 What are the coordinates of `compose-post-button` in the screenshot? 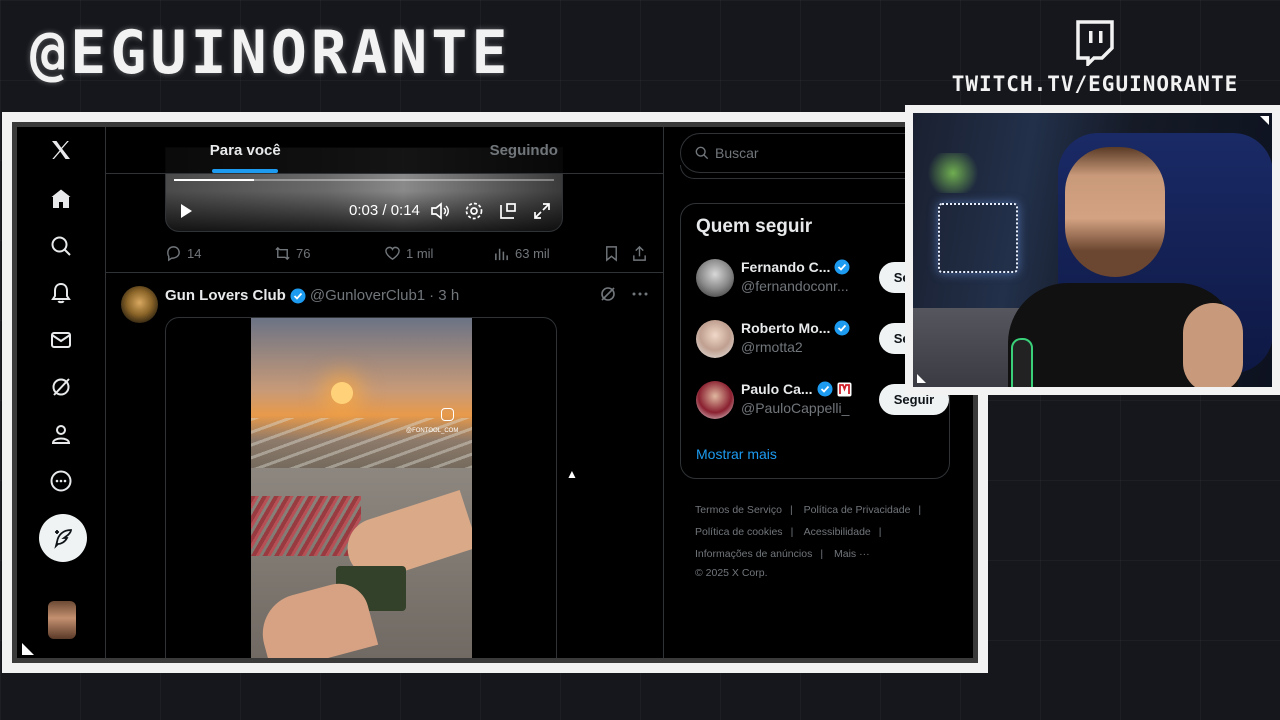 It's located at (63, 538).